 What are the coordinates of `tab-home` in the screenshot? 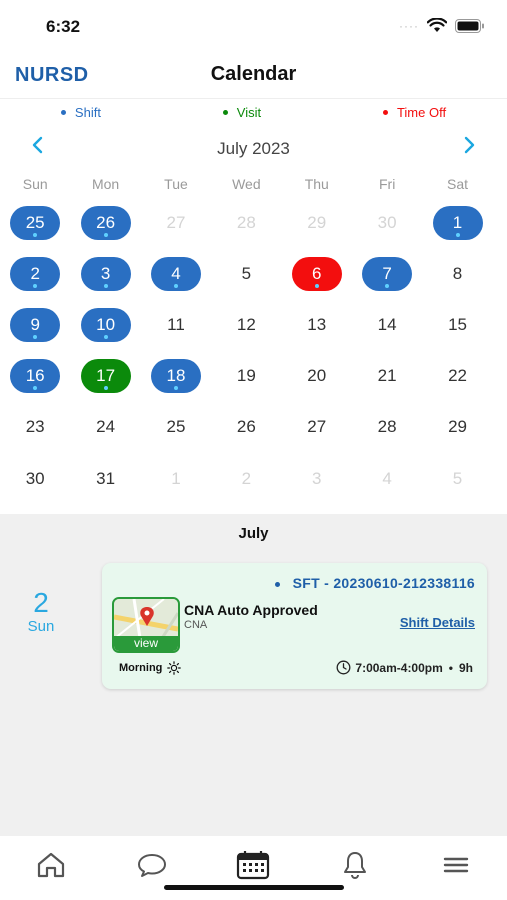 It's located at (51, 865).